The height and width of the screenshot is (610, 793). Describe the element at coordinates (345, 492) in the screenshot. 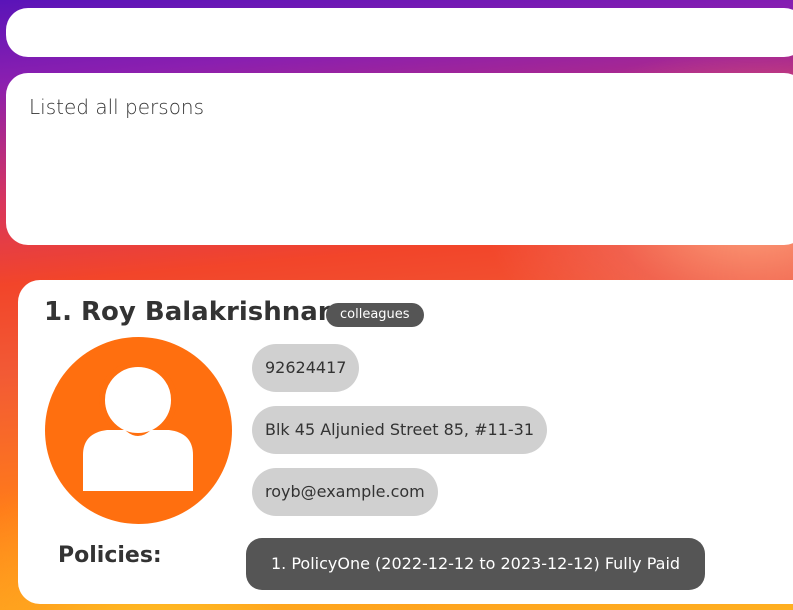

I see `email-field: royb@example.com` at that location.